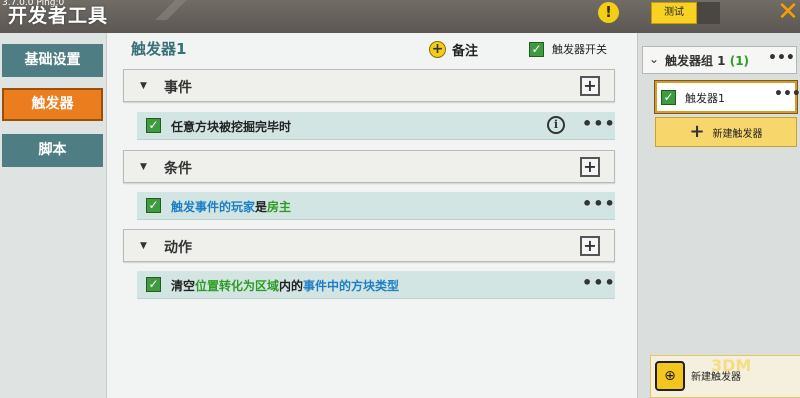 This screenshot has width=800, height=398. What do you see at coordinates (369, 166) in the screenshot?
I see `section-conditions: ▼ 条件 +` at bounding box center [369, 166].